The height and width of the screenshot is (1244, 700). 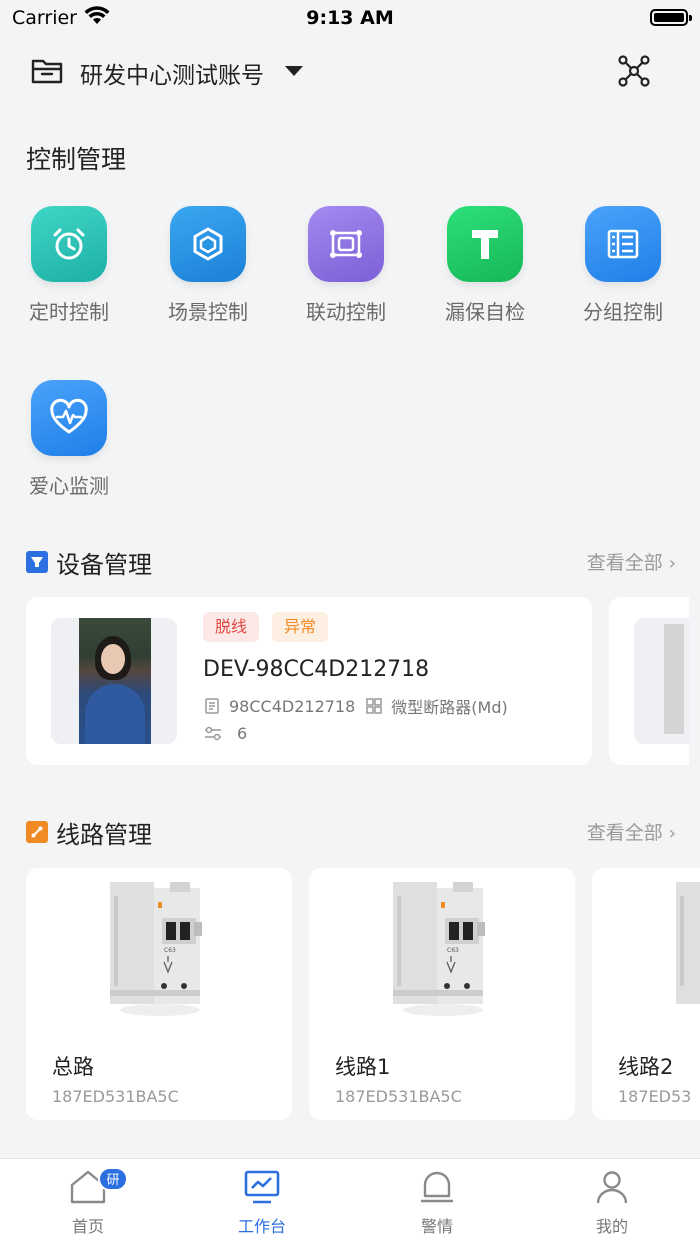 I want to click on device-meta: 98CC4D212718 微型断路器(Md), so click(x=355, y=706).